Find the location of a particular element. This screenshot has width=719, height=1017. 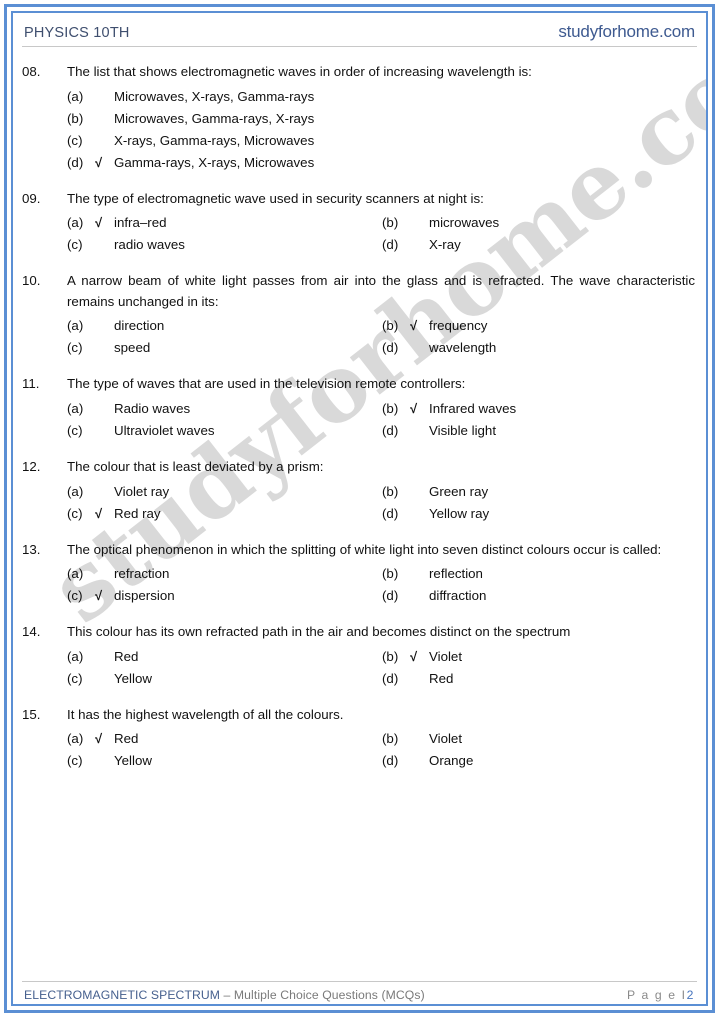

option-d: (d)√Red is located at coordinates (539, 678).